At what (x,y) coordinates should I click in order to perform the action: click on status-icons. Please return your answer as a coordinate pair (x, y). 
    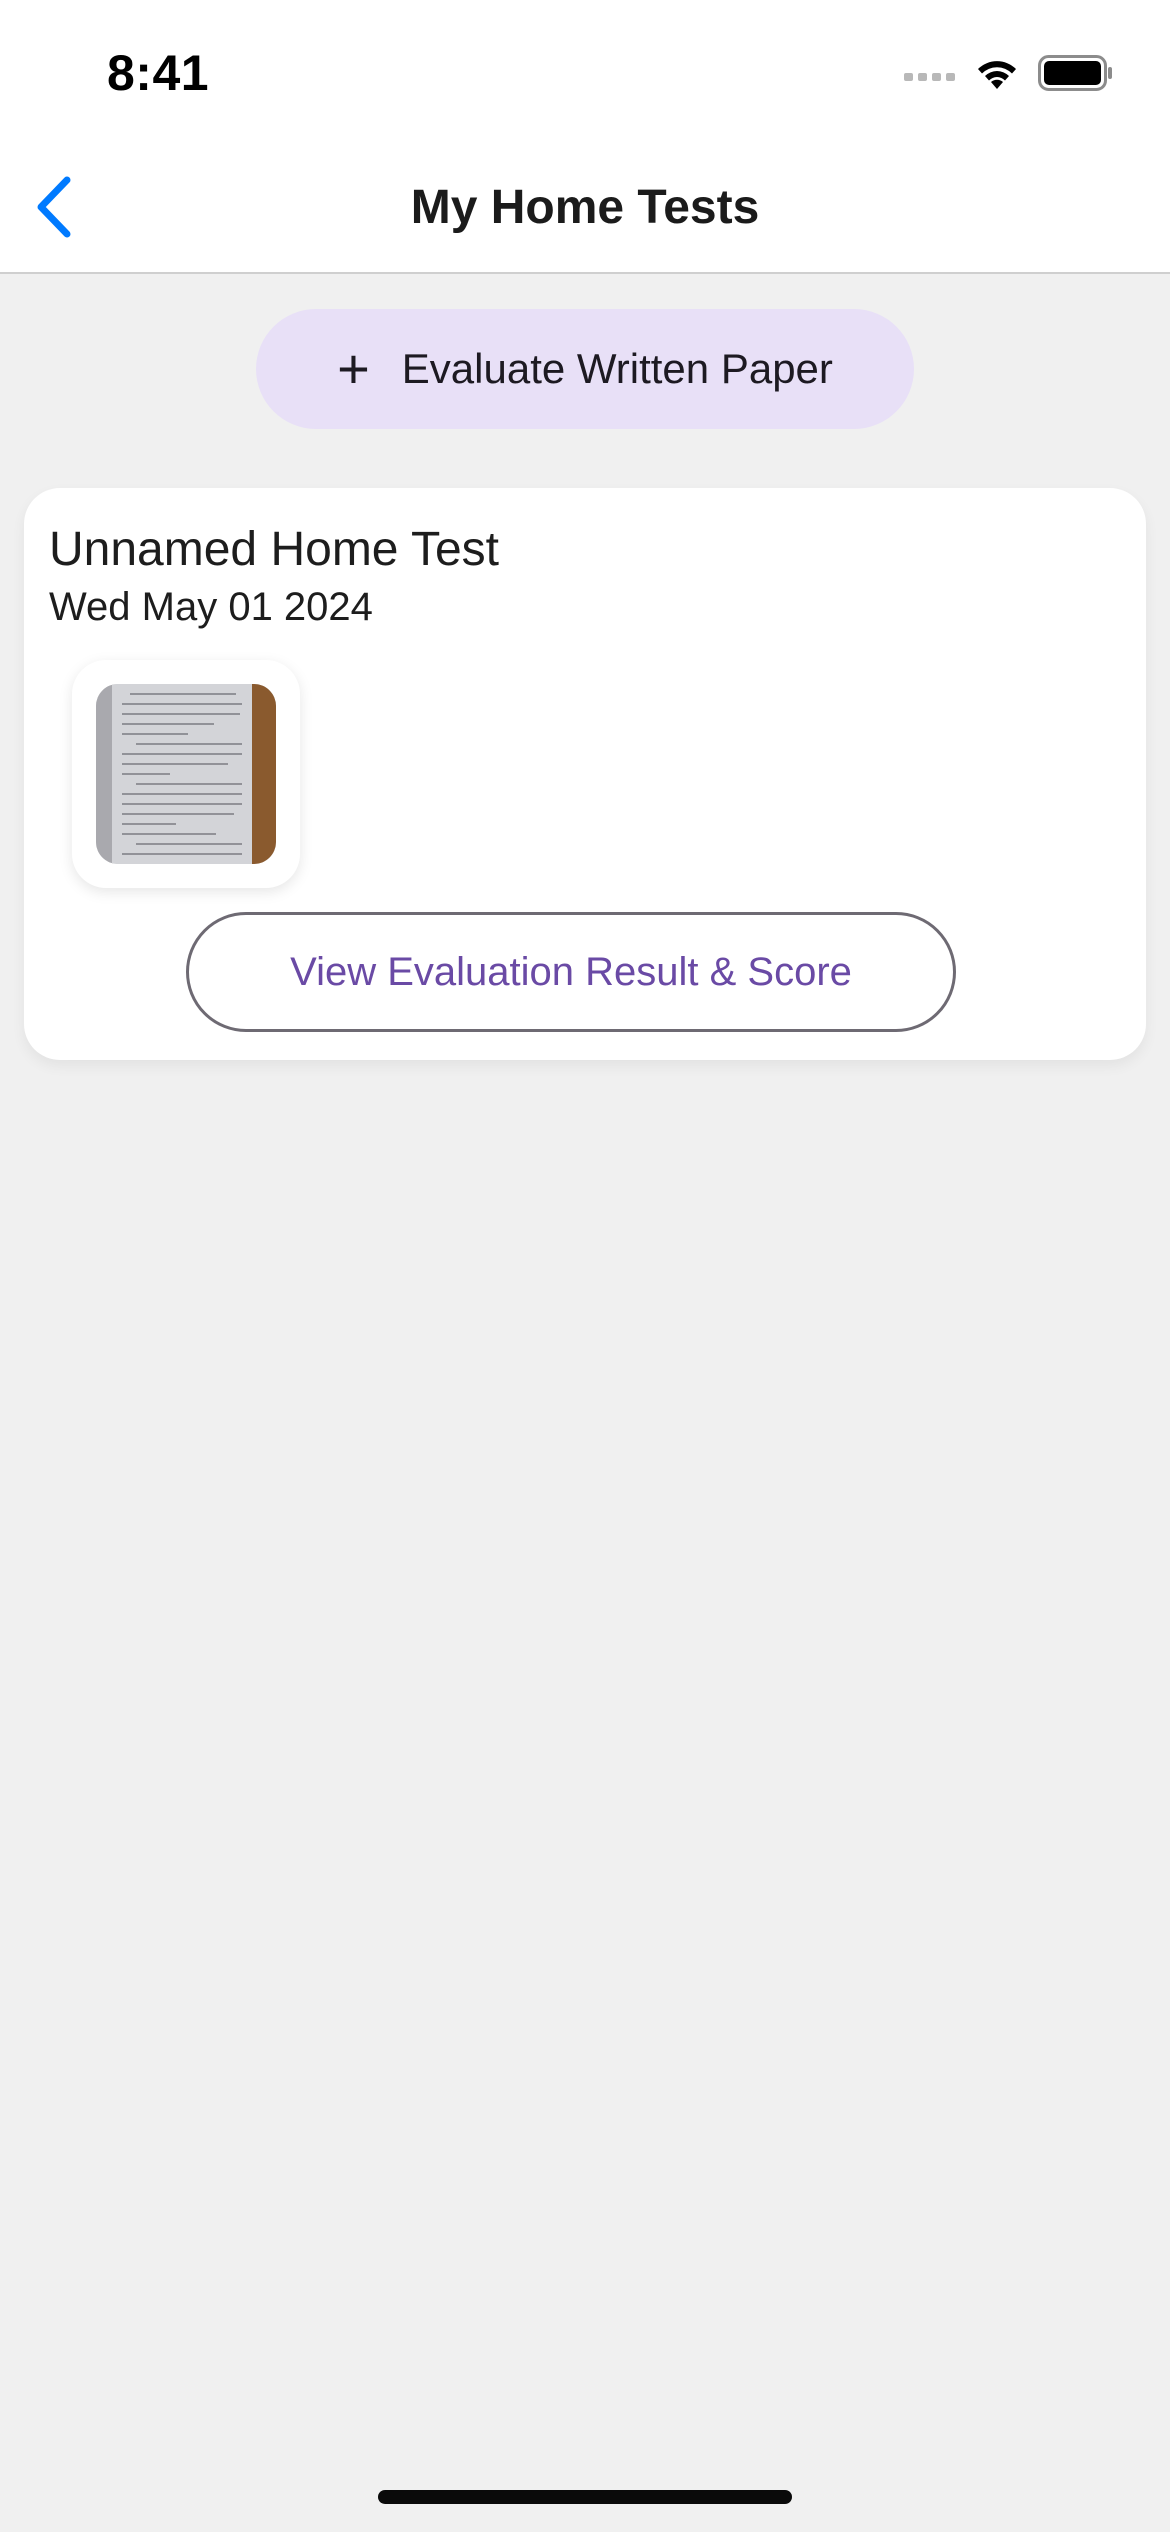
    Looking at the image, I should click on (1009, 75).